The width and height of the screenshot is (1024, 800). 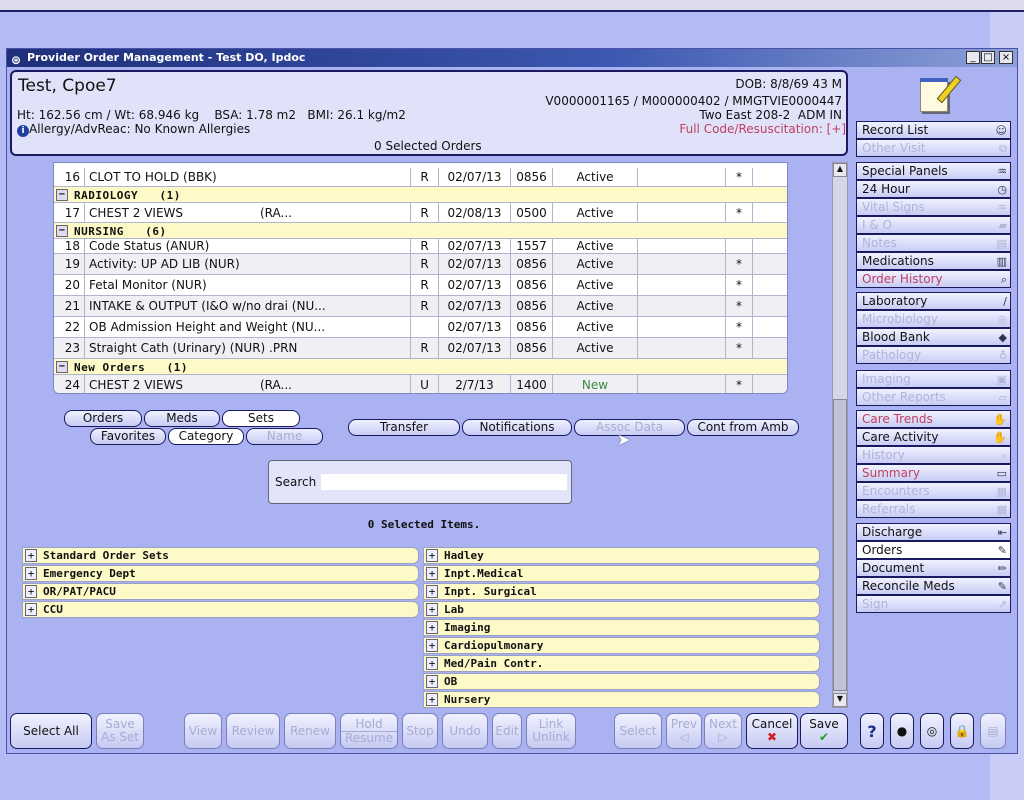 I want to click on cont-from-amb-button: Cont from Amb, so click(x=743, y=427).